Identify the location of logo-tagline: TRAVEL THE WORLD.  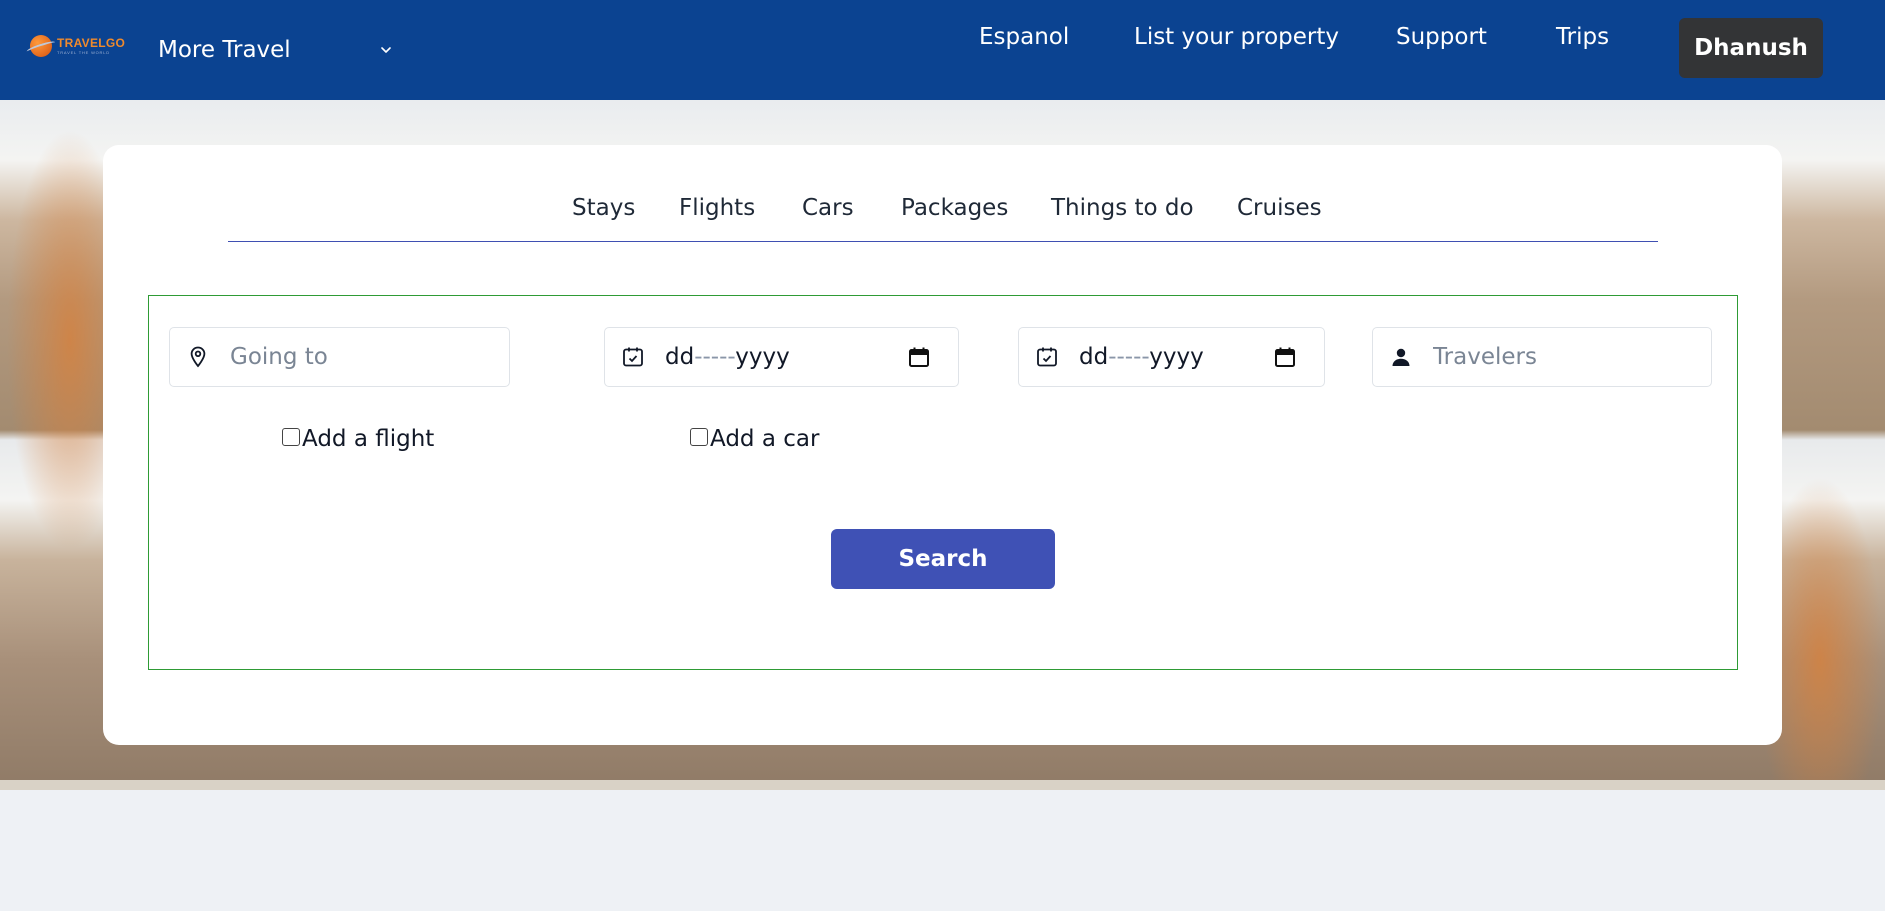
(83, 52).